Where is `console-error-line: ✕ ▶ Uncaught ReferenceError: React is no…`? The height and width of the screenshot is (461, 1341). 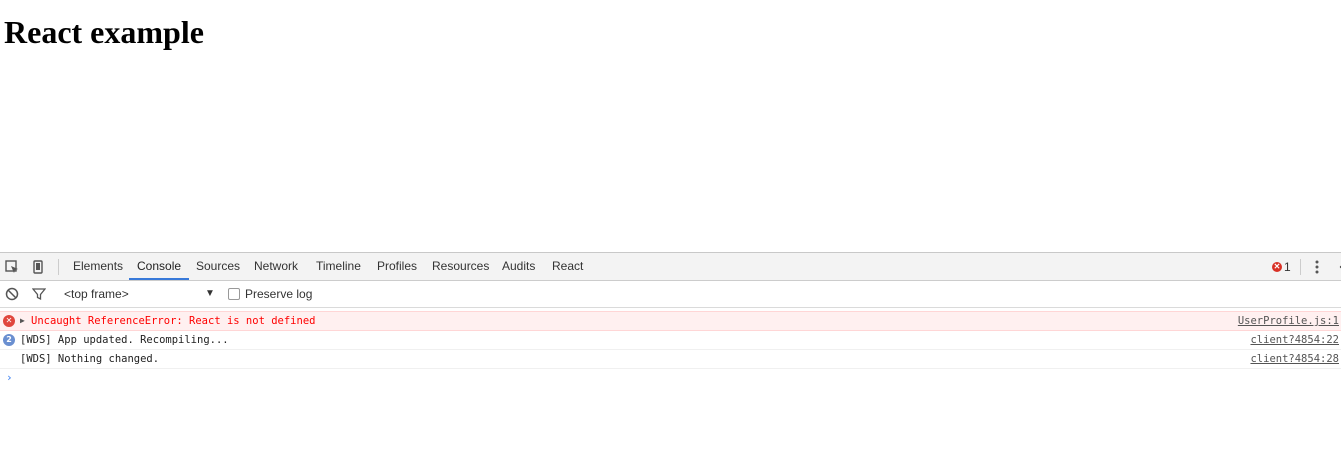
console-error-line: ✕ ▶ Uncaught ReferenceError: React is no… is located at coordinates (670, 321).